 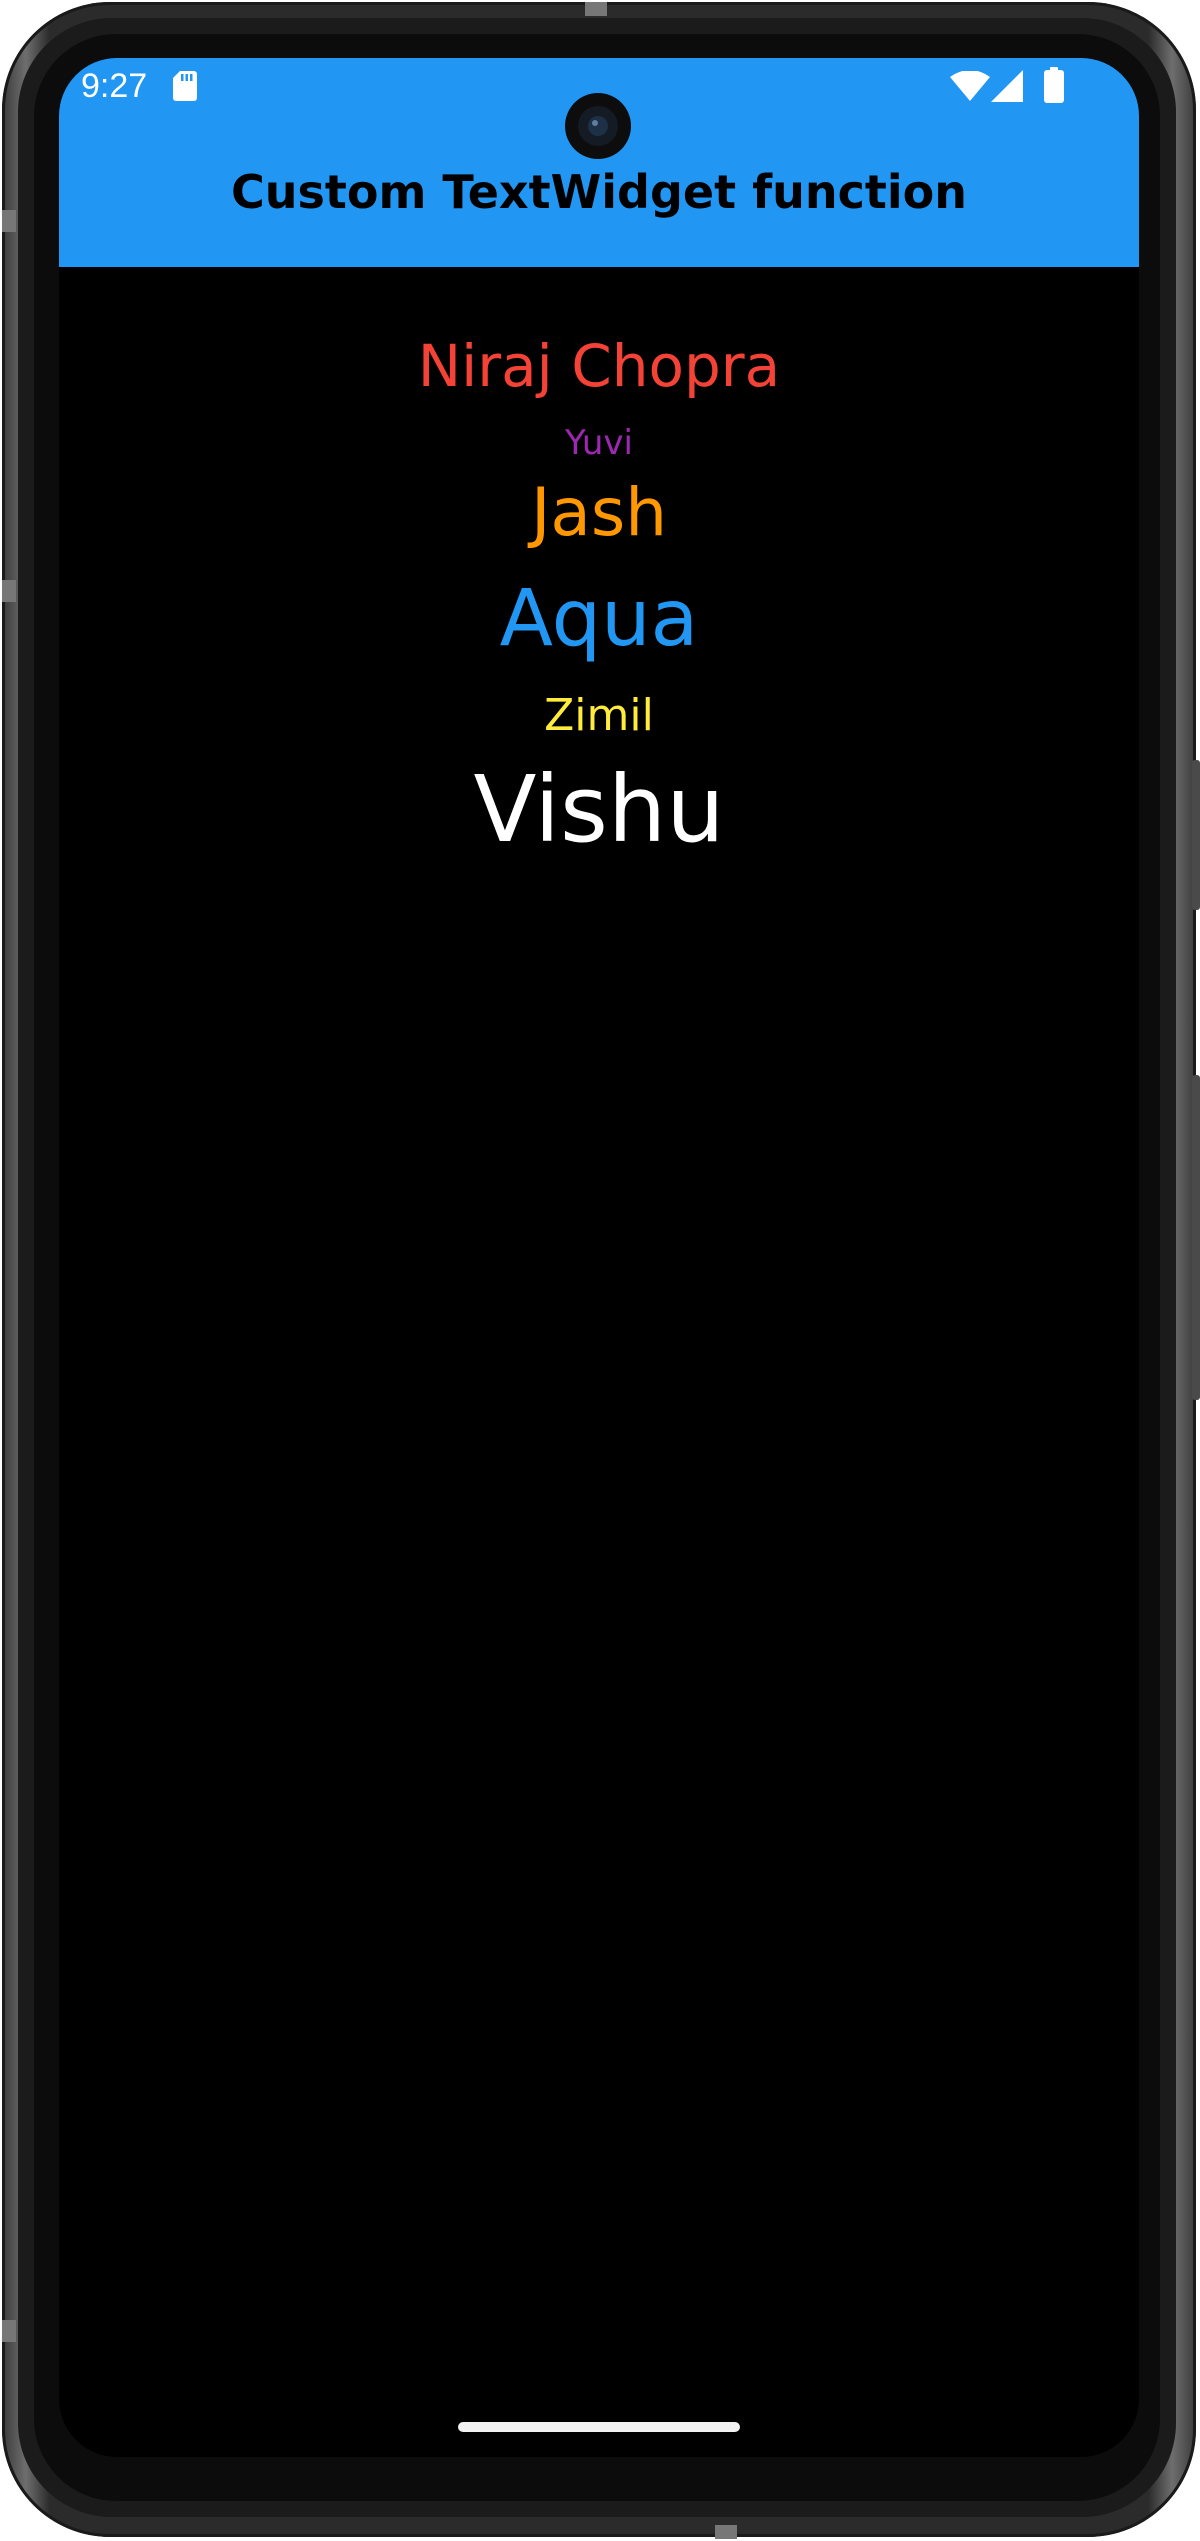 I want to click on name-text: Zimil, so click(x=599, y=715).